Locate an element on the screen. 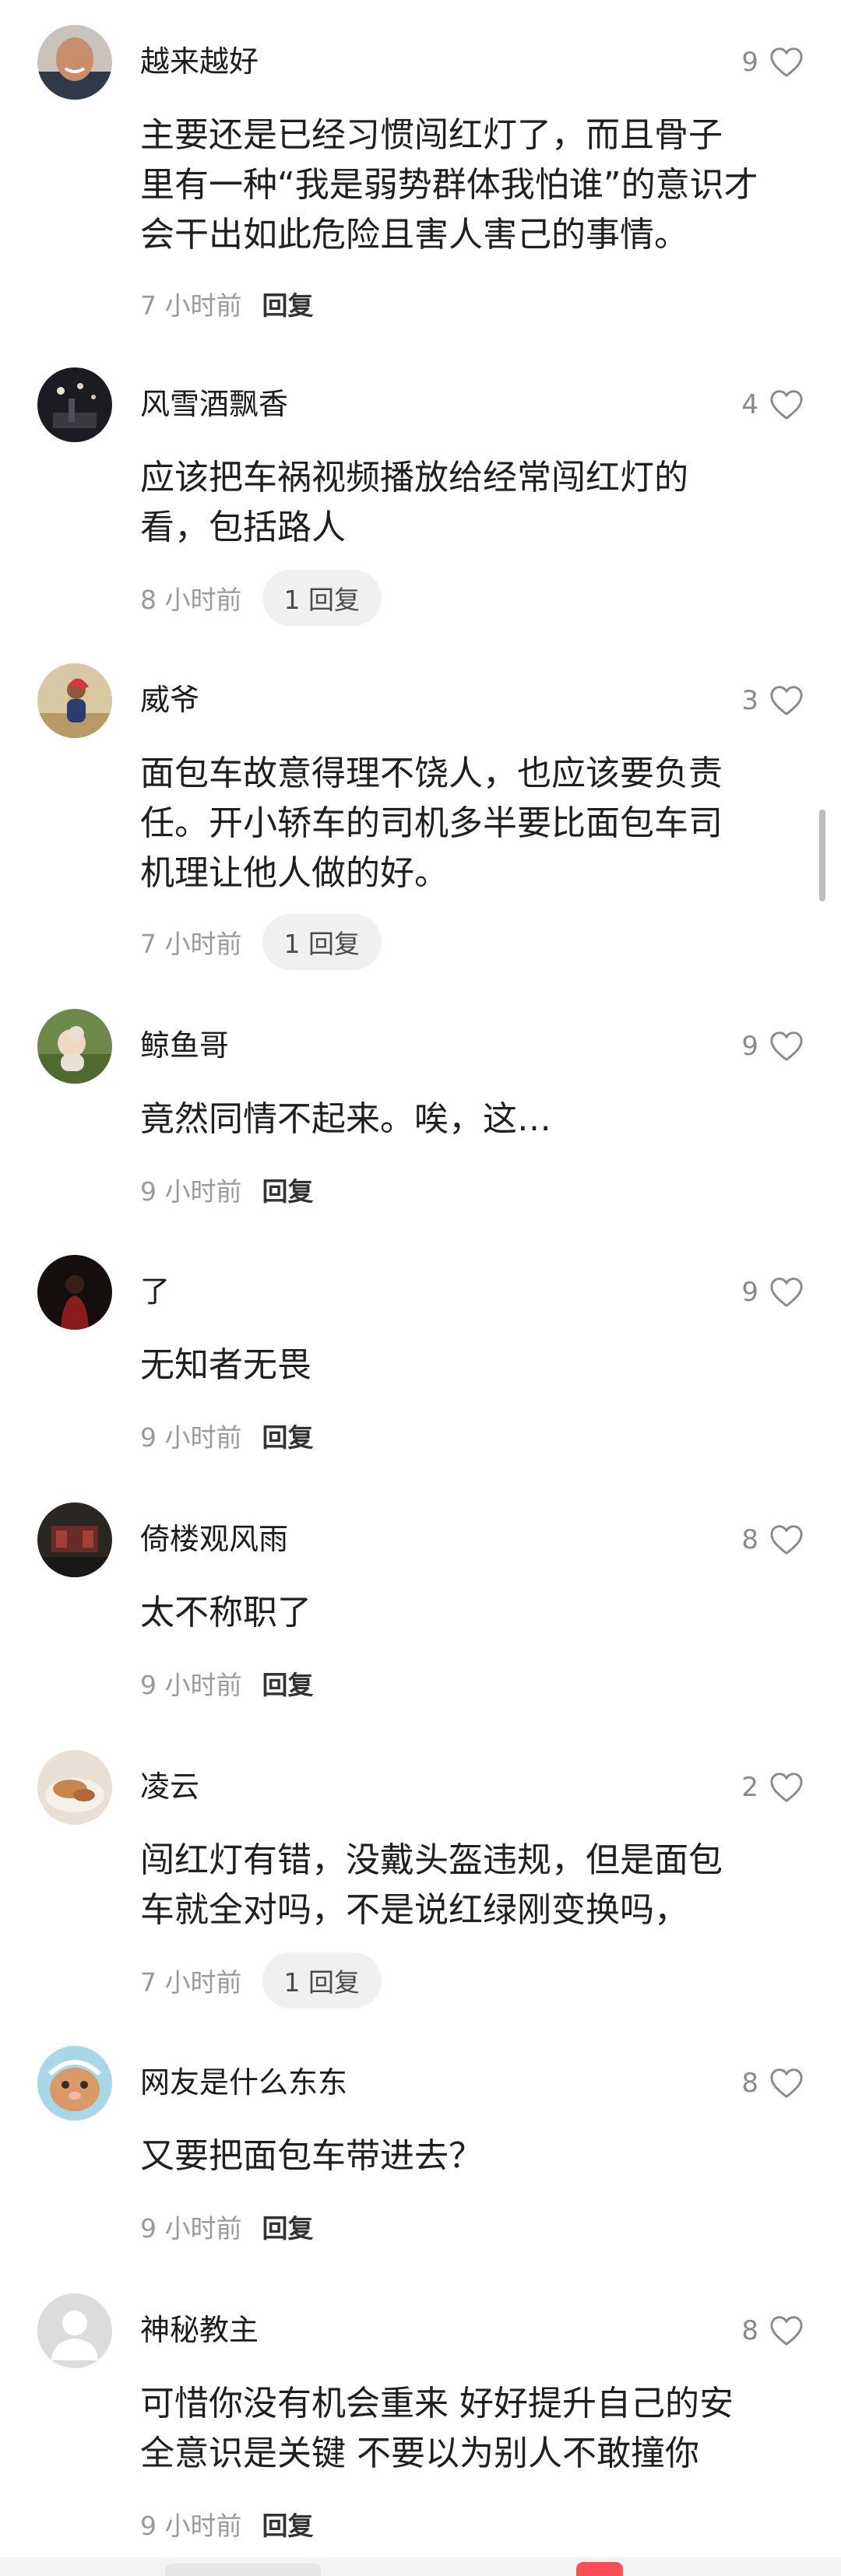 This screenshot has width=841, height=2576. avatar-man-smiling-icon is located at coordinates (74, 62).